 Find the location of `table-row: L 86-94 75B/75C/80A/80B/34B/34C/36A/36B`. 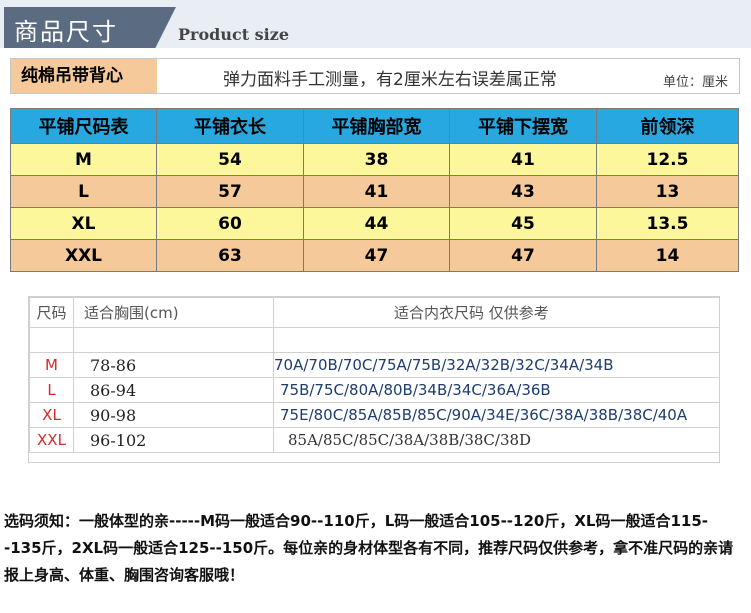

table-row: L 86-94 75B/75C/80A/80B/34B/34C/36A/36B is located at coordinates (374, 390).